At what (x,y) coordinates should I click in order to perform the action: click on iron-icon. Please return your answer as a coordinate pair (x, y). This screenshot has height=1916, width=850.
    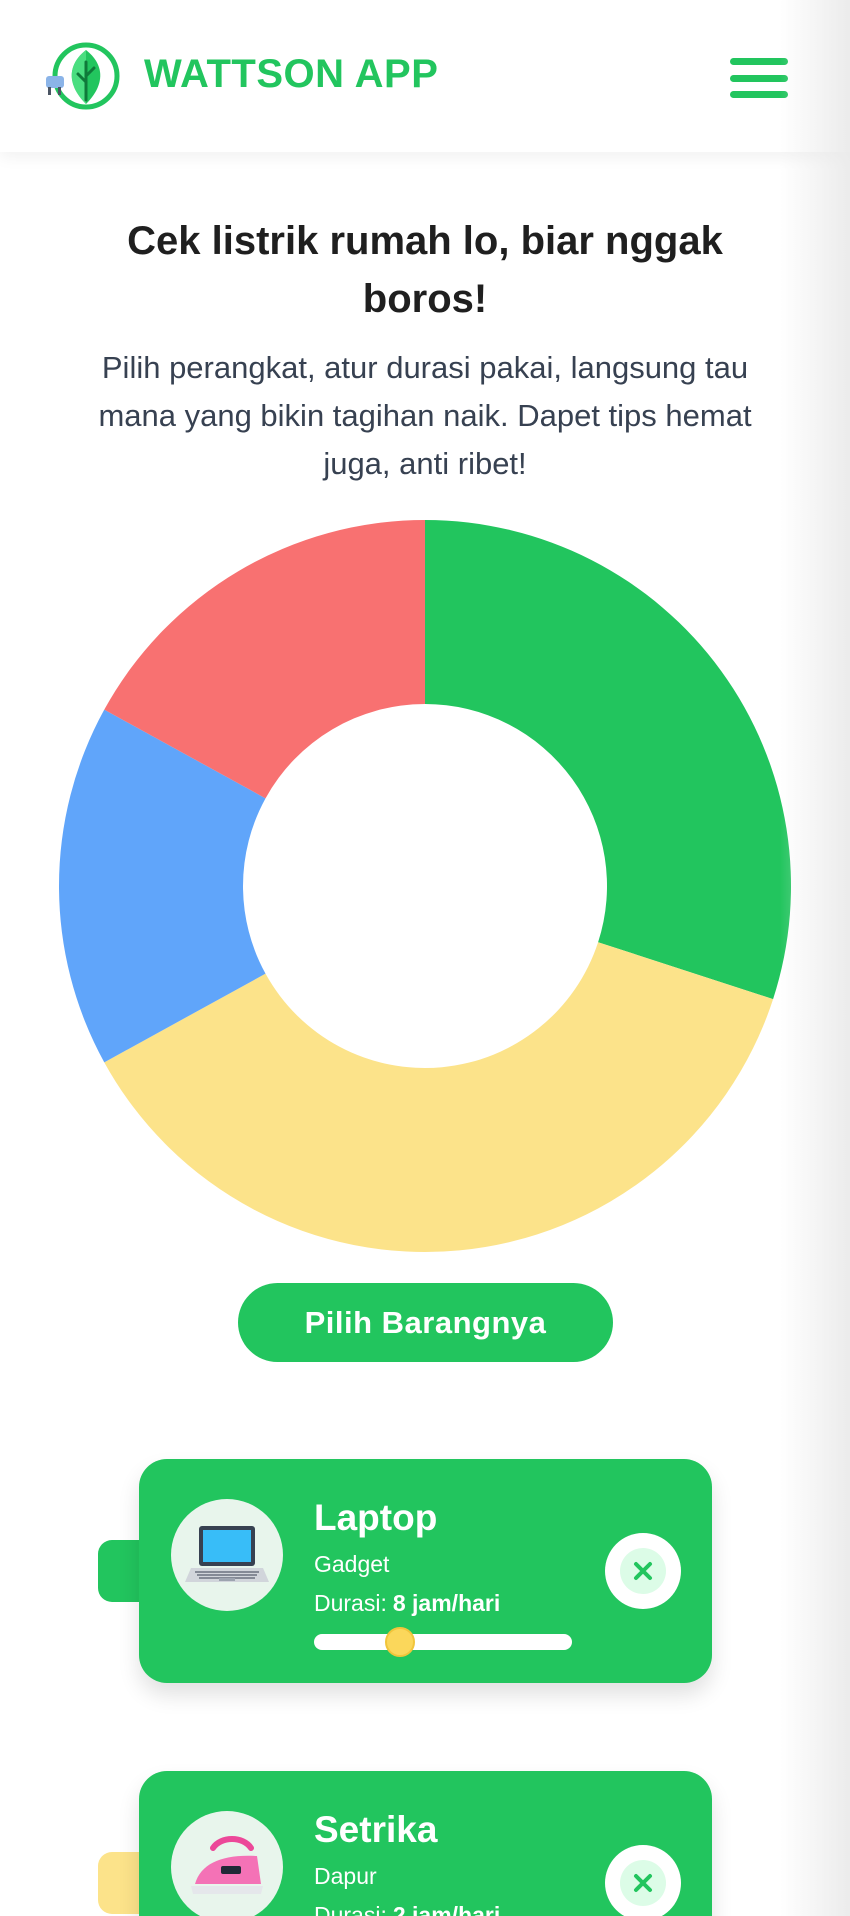
    Looking at the image, I should click on (227, 1863).